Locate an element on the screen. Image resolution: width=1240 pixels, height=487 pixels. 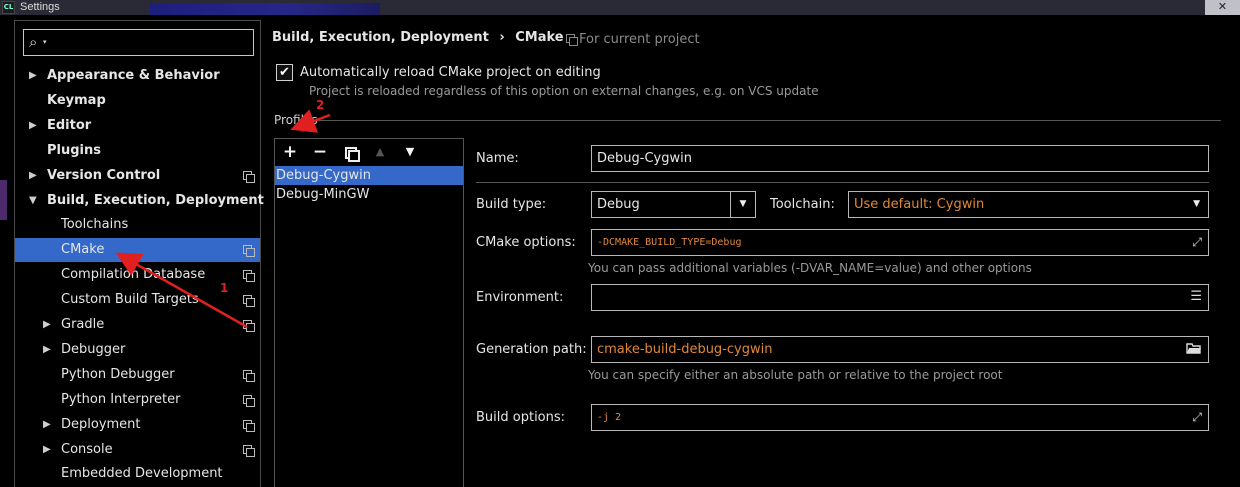
project-scope-note: For current project is located at coordinates (633, 39).